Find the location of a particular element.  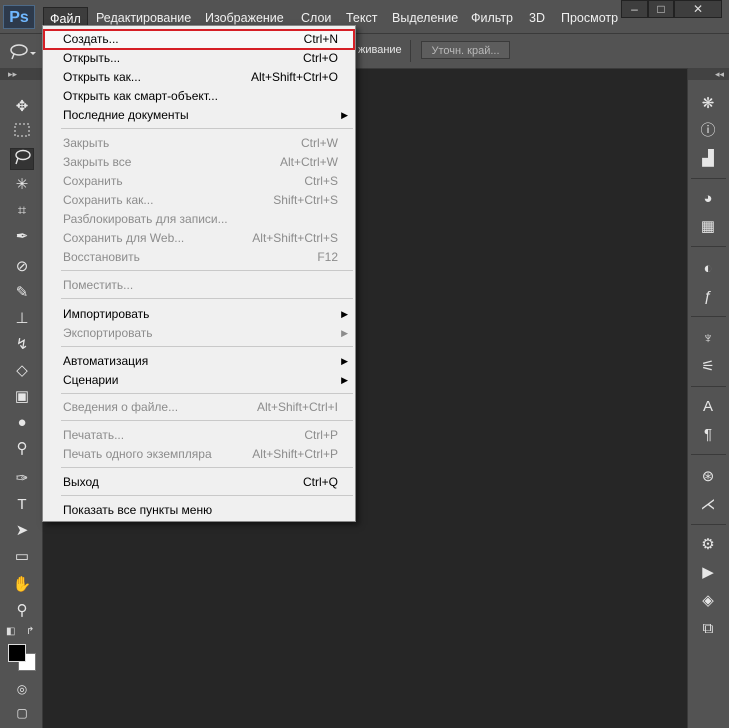

menu-item-shortcut: Alt+Shift+Ctrl+P is located at coordinates (295, 454).